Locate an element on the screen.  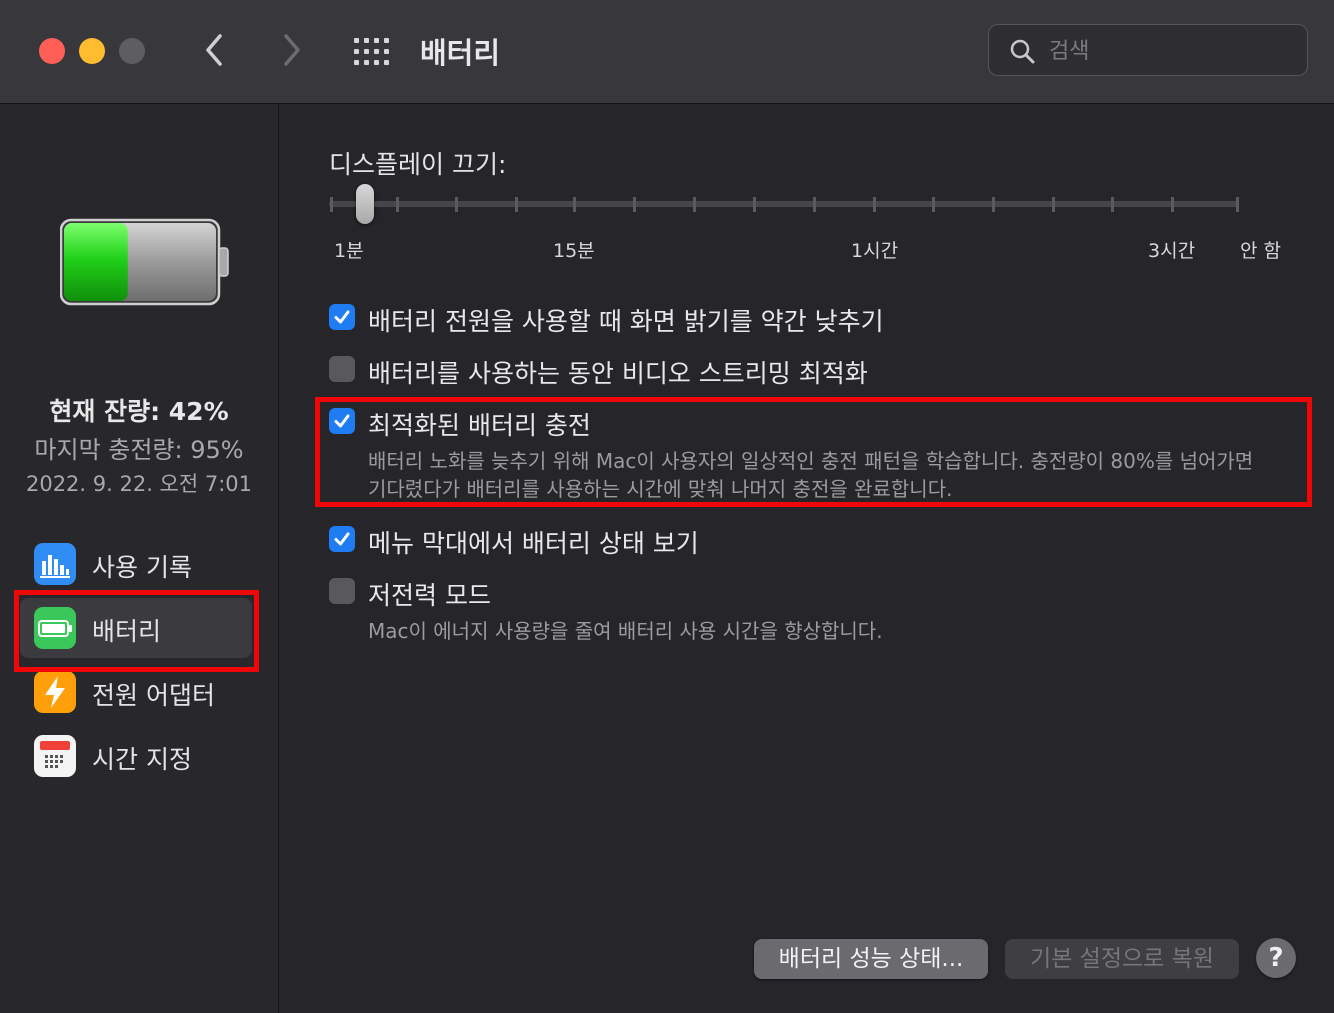
low-power-mode-label: 저전력 모드 is located at coordinates (429, 595).